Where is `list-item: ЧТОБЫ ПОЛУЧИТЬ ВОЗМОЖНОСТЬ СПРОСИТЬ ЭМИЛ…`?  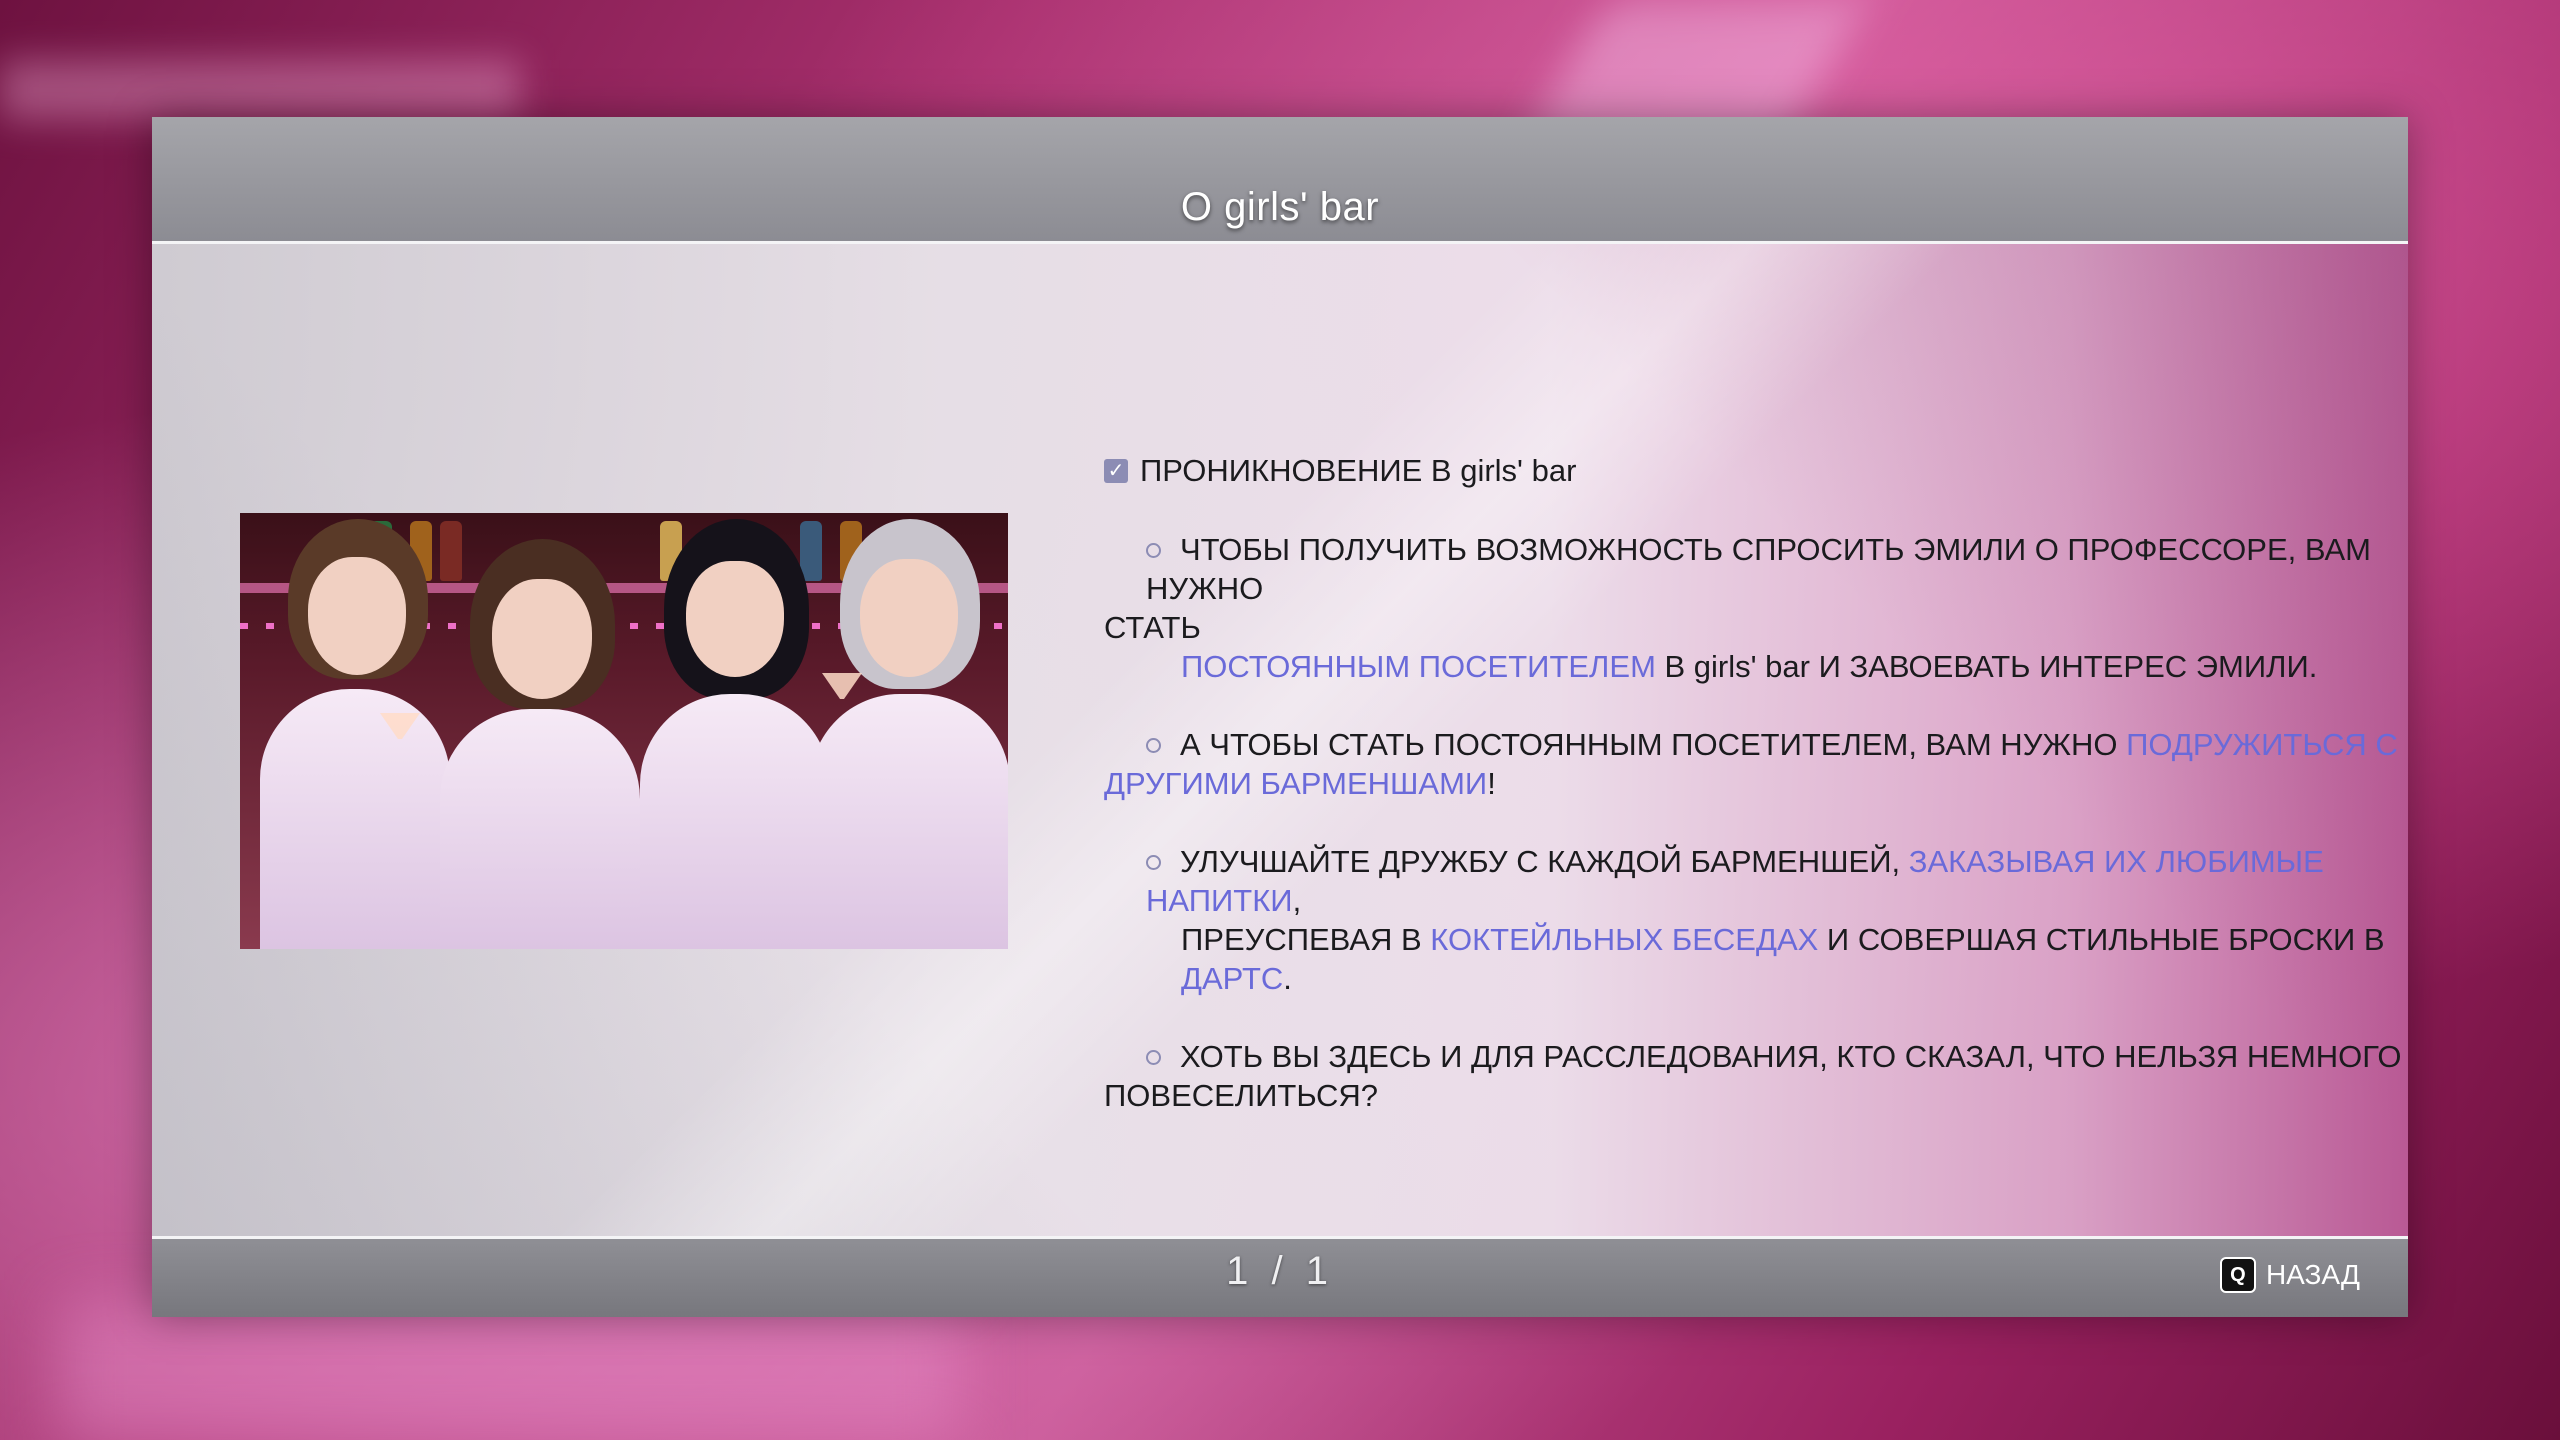
list-item: ЧТОБЫ ПОЛУЧИТЬ ВОЗМОЖНОСТЬ СПРОСИТЬ ЭМИЛ… is located at coordinates (1754, 608).